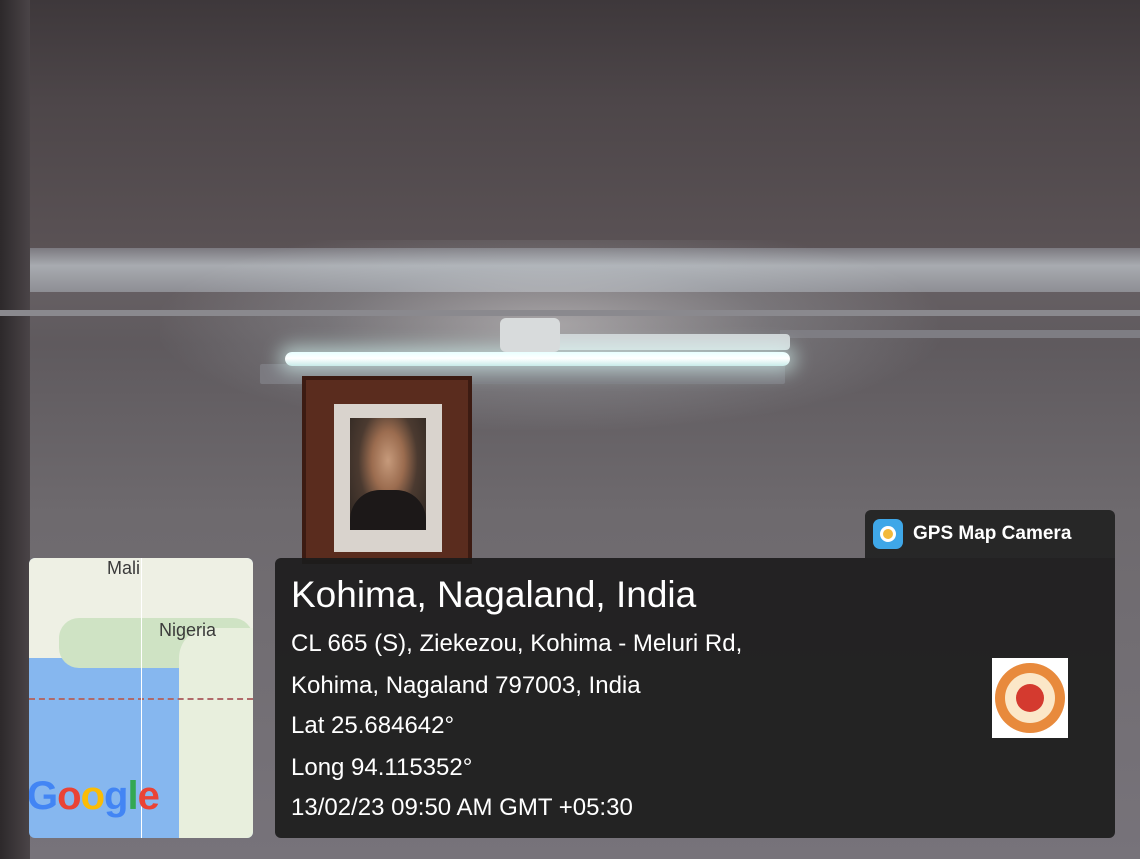 This screenshot has height=859, width=1140. What do you see at coordinates (216, 733) in the screenshot?
I see `map-land-east` at bounding box center [216, 733].